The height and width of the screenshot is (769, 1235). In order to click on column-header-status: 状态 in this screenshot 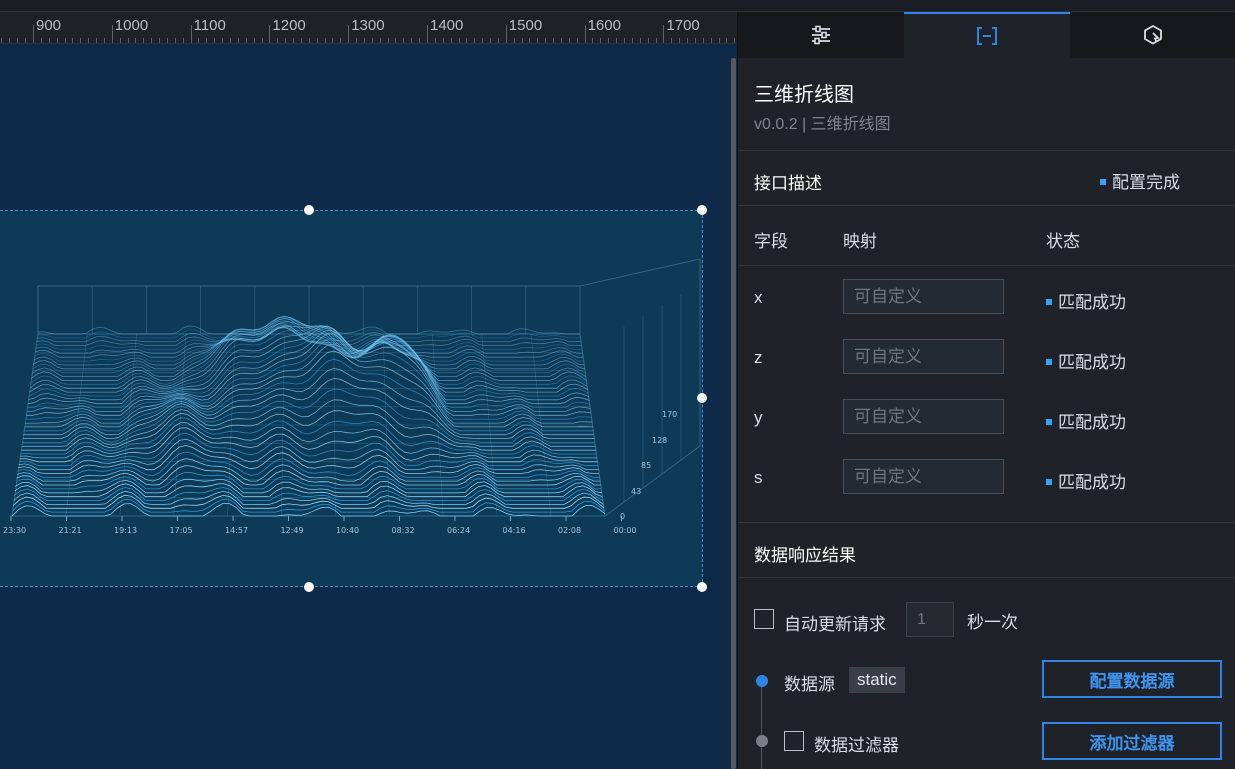, I will do `click(1063, 241)`.